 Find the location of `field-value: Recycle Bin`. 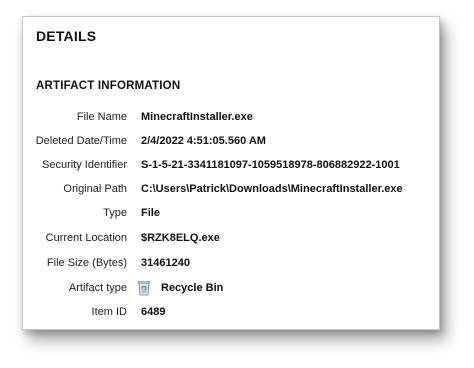

field-value: Recycle Bin is located at coordinates (180, 288).